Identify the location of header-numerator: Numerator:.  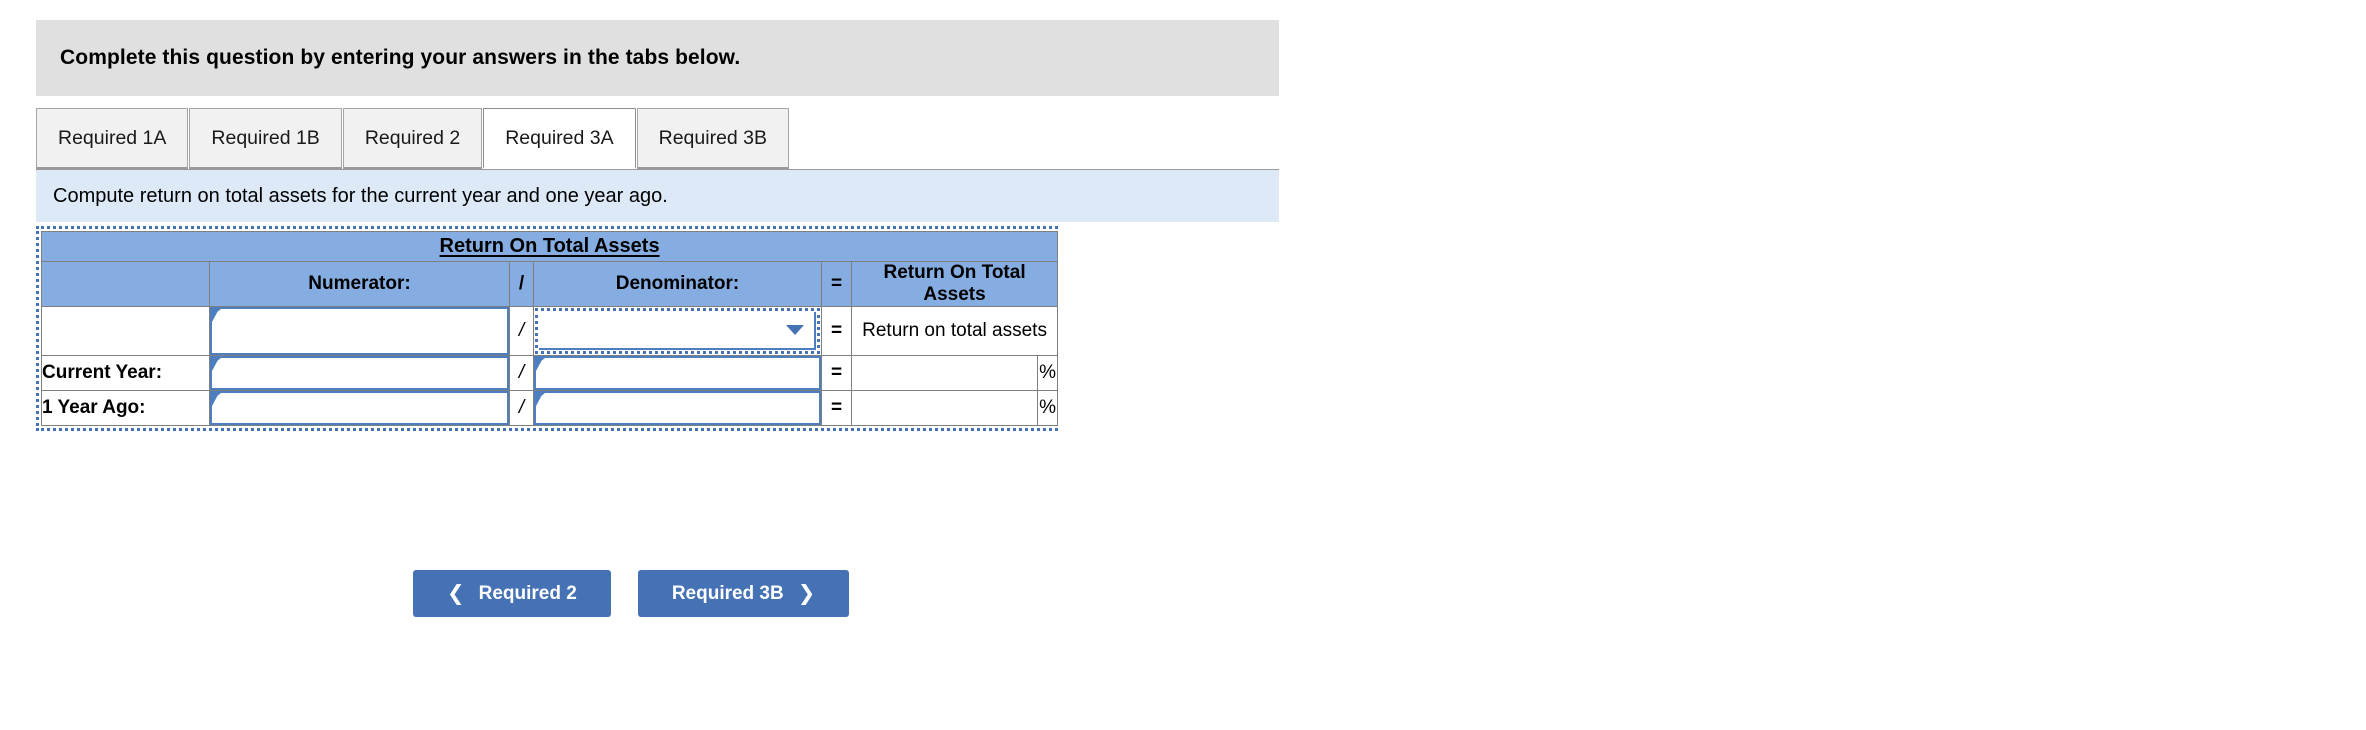
(359, 284).